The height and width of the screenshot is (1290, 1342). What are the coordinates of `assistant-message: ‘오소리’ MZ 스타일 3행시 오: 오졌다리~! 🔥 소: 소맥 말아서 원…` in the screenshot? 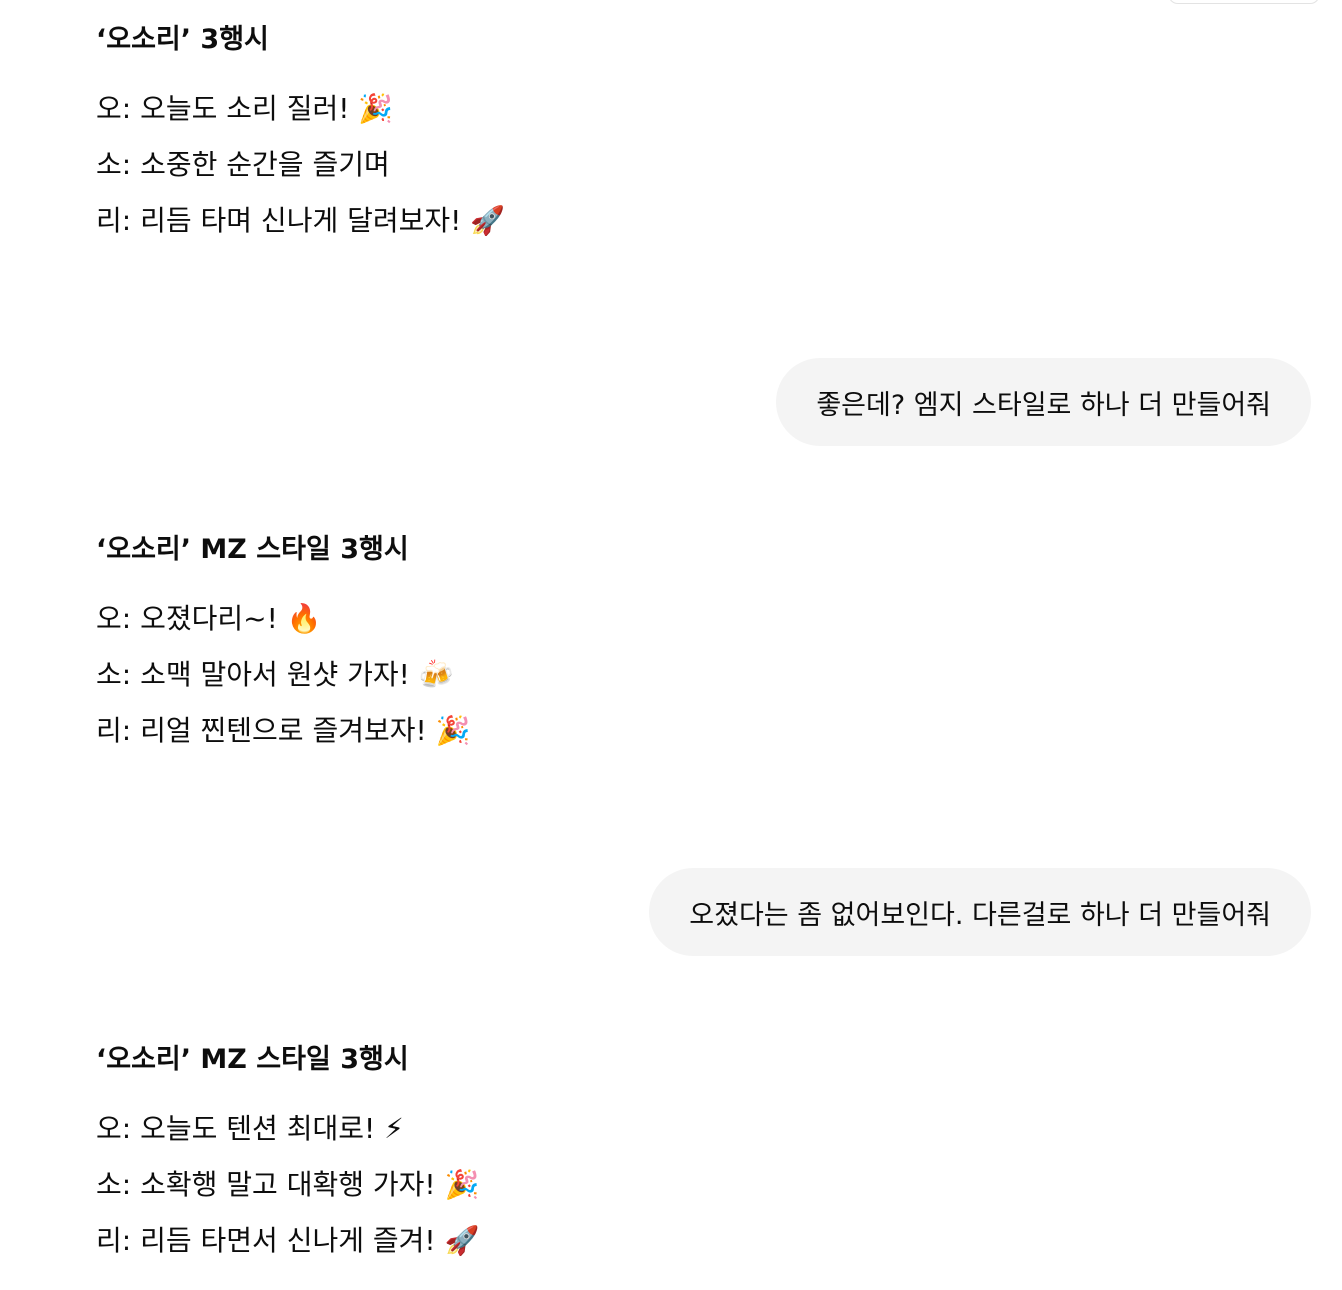 It's located at (446, 646).